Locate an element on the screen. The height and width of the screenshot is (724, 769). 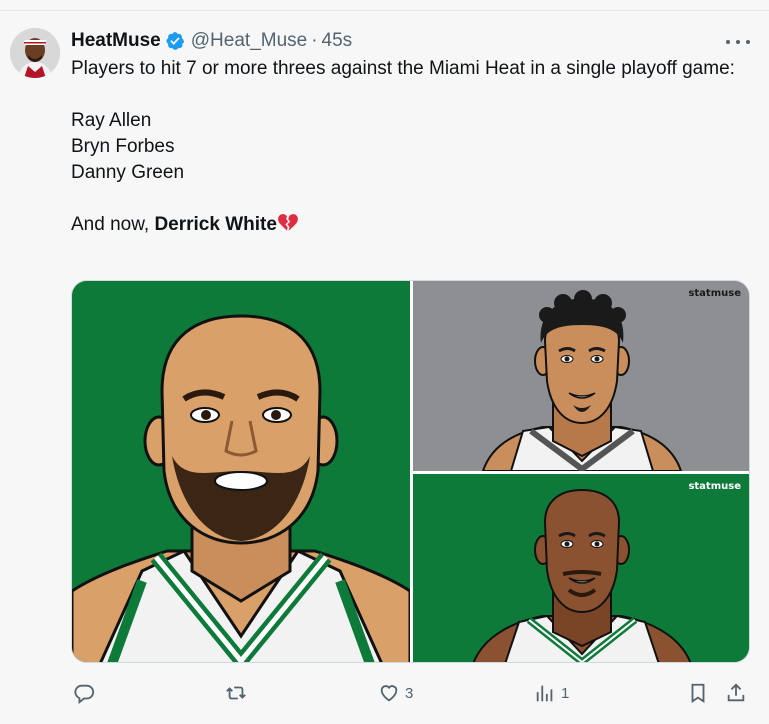
more-icon is located at coordinates (738, 42).